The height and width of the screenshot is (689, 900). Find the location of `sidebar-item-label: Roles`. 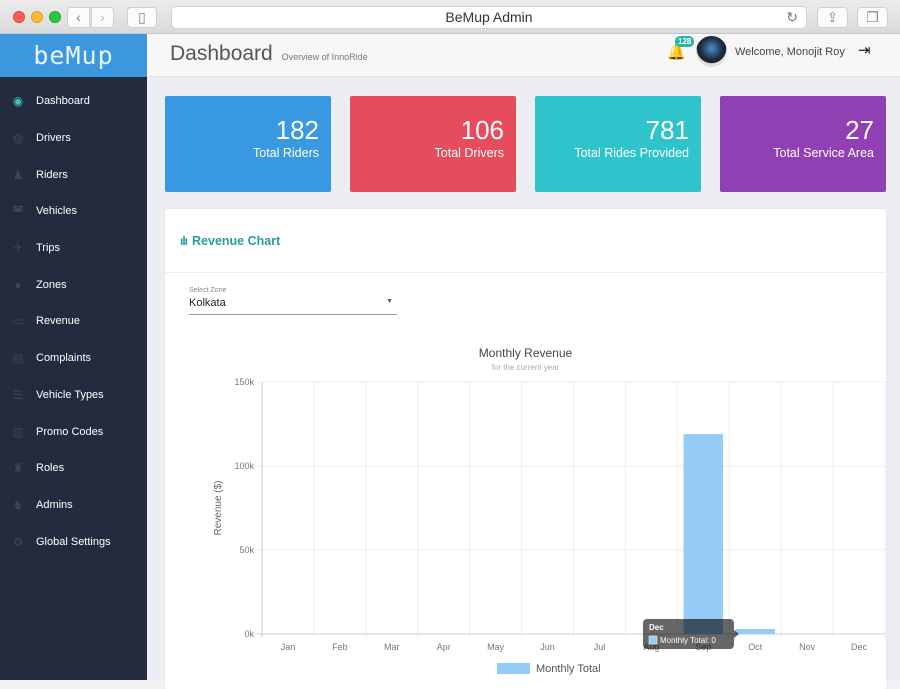

sidebar-item-label: Roles is located at coordinates (50, 468).